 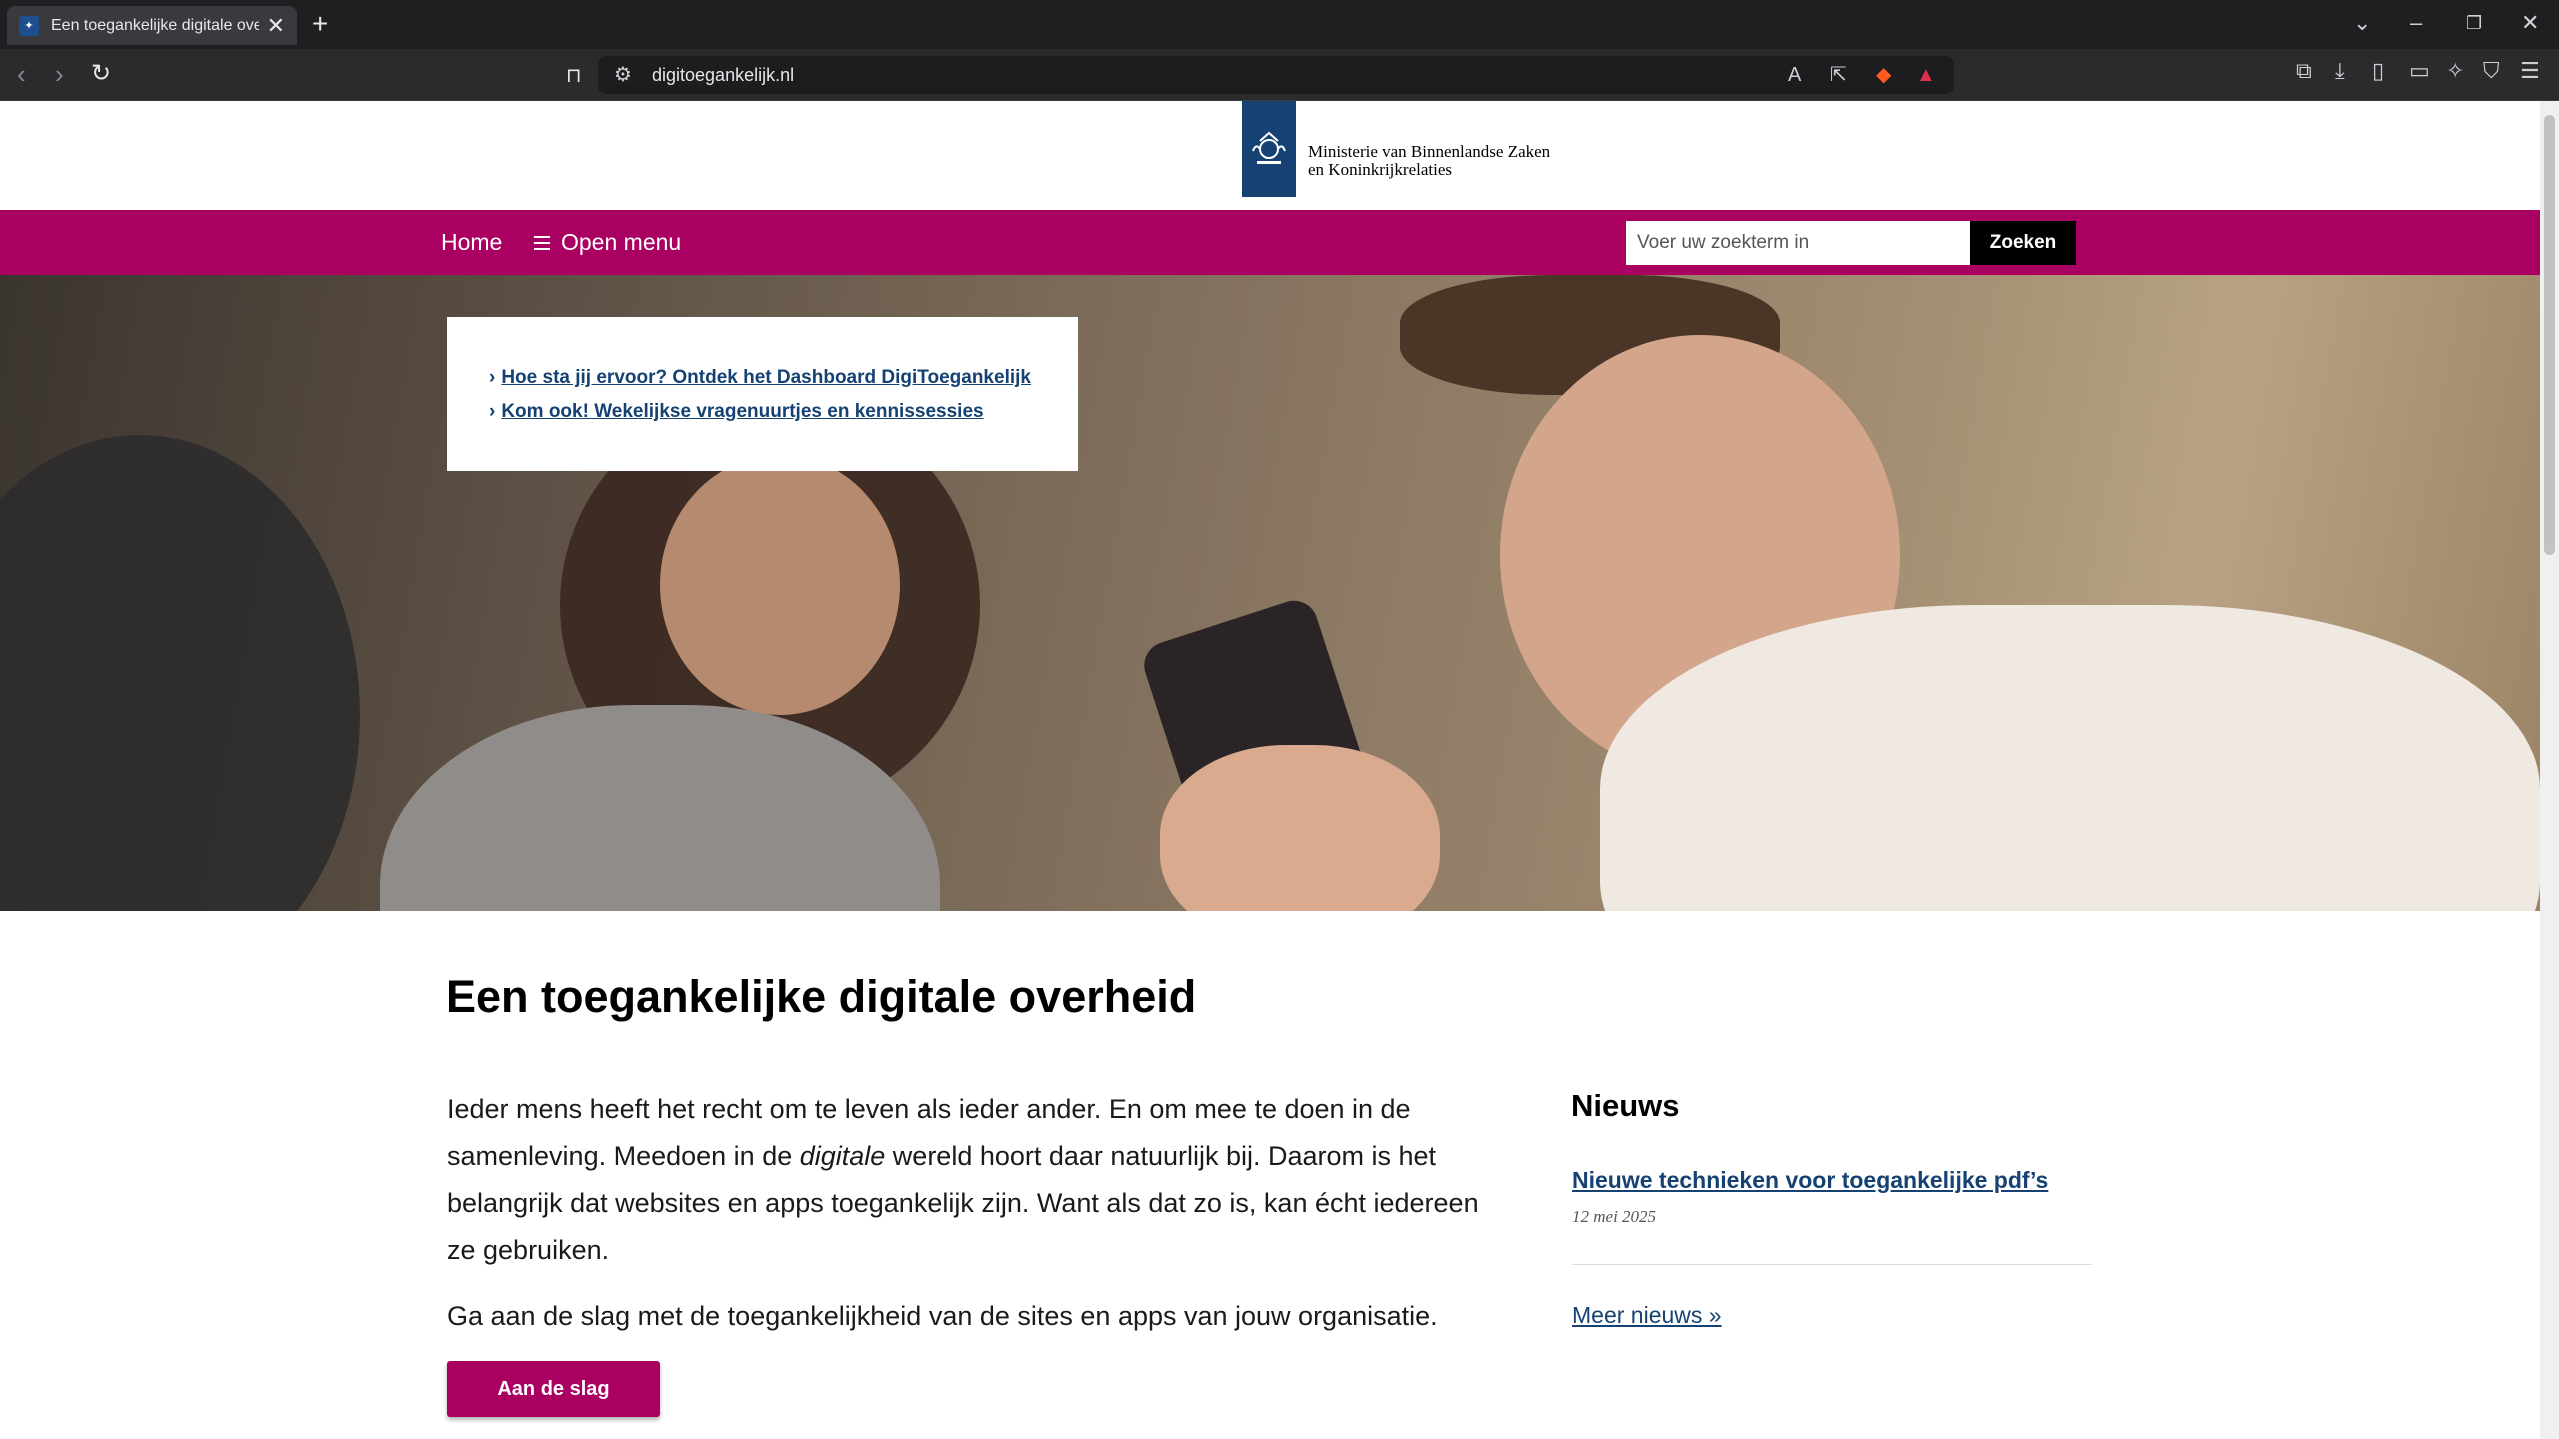 I want to click on translate-icon: A, so click(x=1794, y=75).